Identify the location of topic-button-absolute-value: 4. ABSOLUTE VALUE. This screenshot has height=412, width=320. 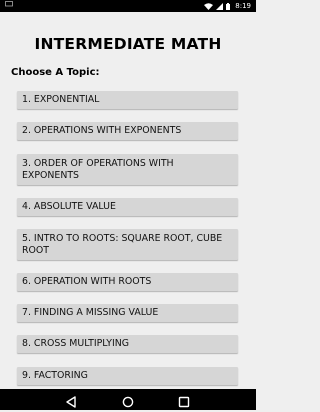
(127, 207).